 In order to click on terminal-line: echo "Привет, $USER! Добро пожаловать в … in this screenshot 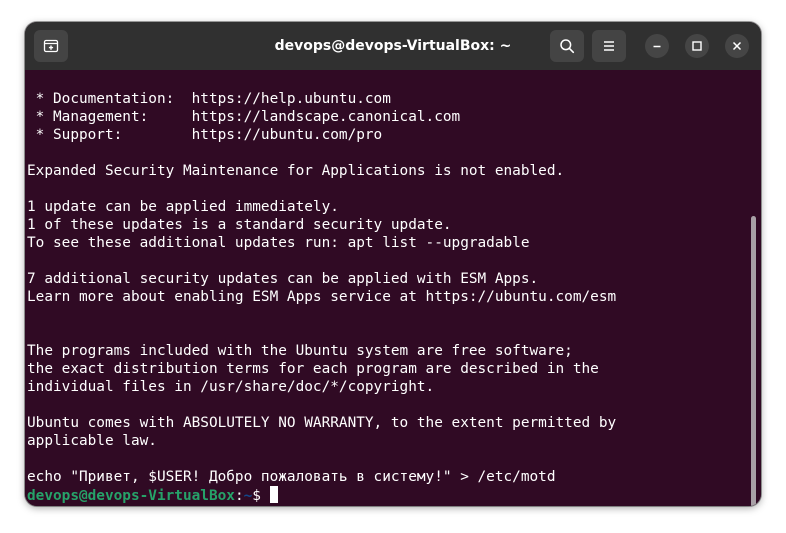, I will do `click(291, 477)`.